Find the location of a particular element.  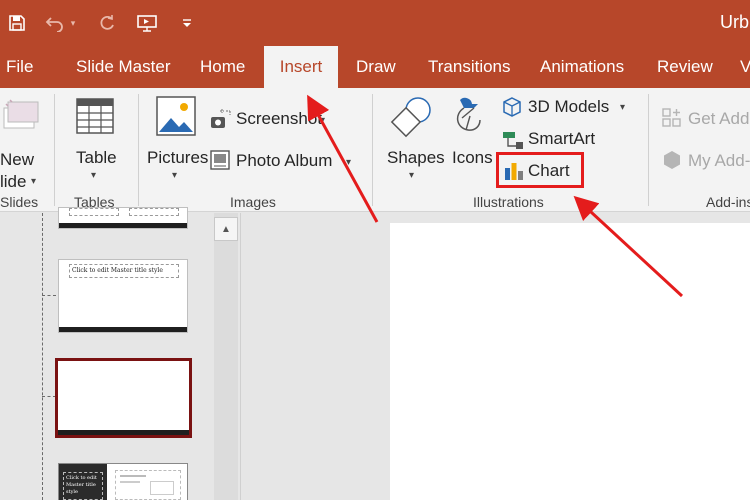

tab-file: File is located at coordinates (19, 67).